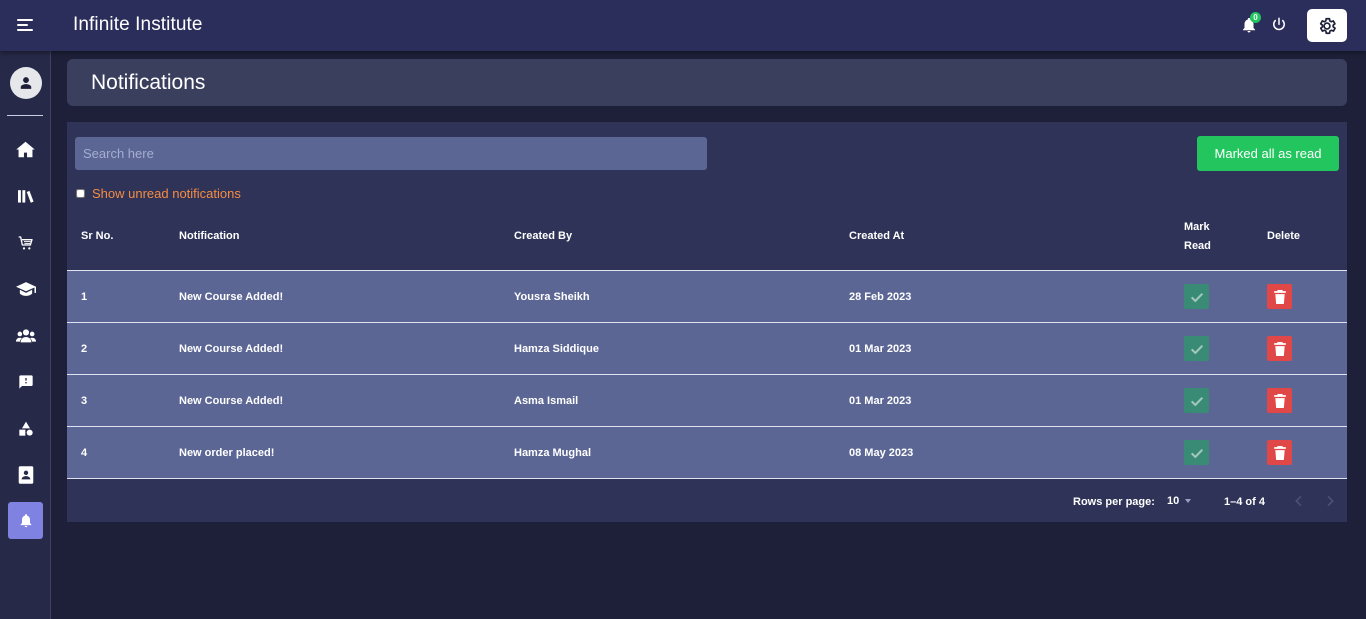  Describe the element at coordinates (1197, 246) in the screenshot. I see `column-header-mark-read-line2: Read` at that location.